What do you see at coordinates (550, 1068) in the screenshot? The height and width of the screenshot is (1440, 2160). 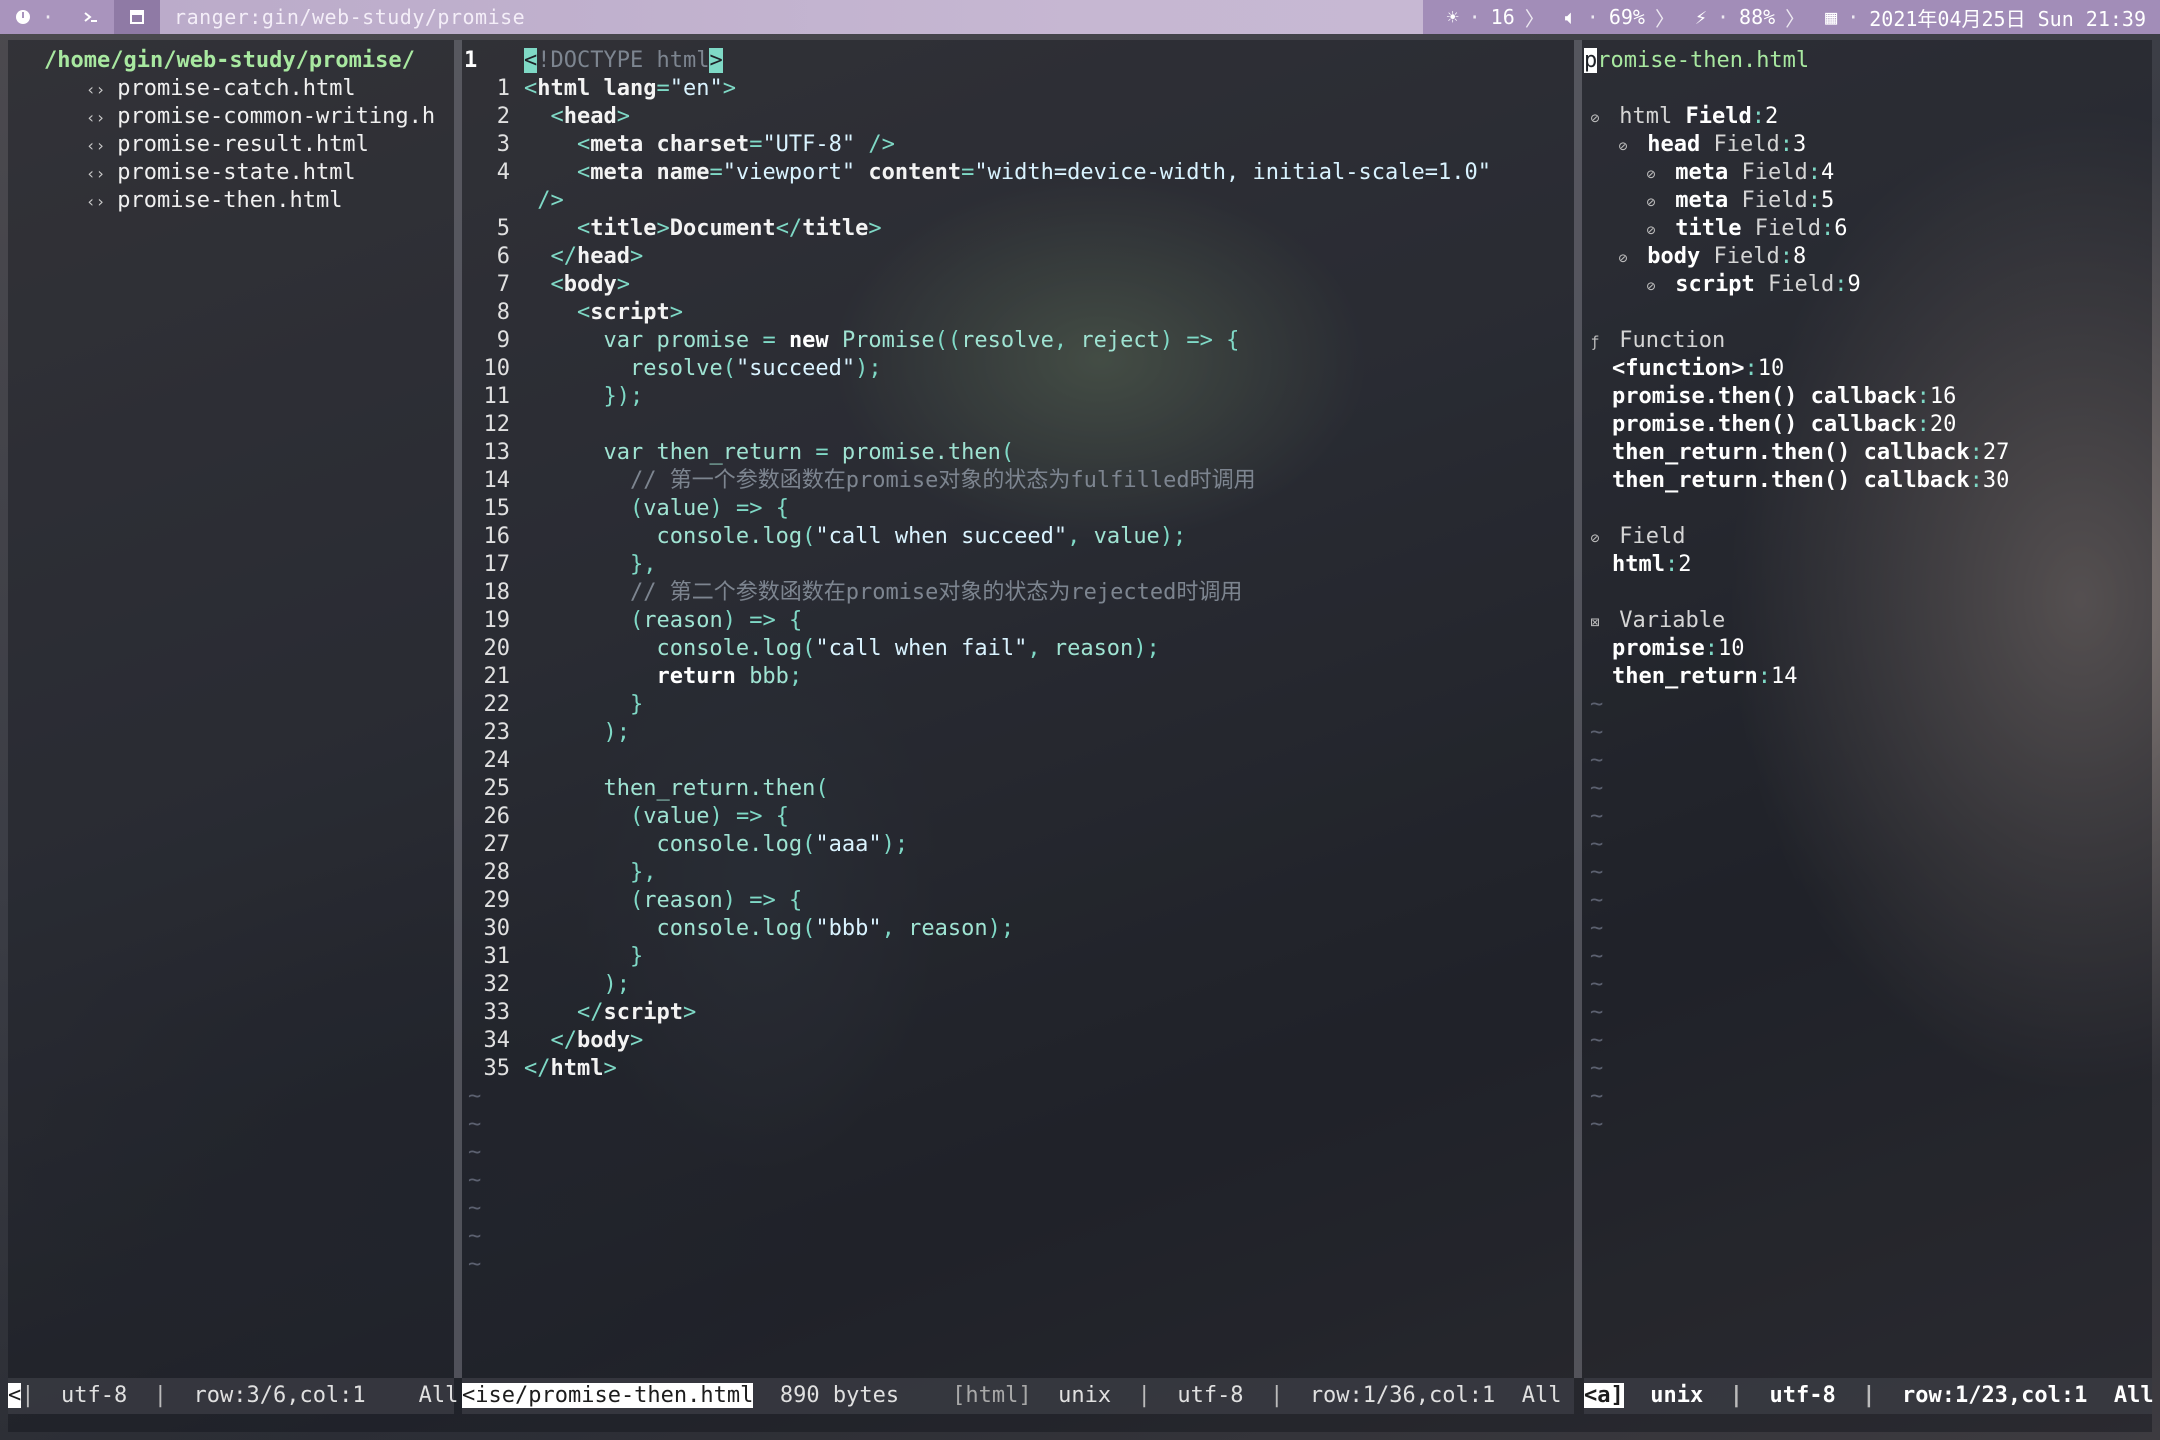 I see `code-line: 35 </html>` at bounding box center [550, 1068].